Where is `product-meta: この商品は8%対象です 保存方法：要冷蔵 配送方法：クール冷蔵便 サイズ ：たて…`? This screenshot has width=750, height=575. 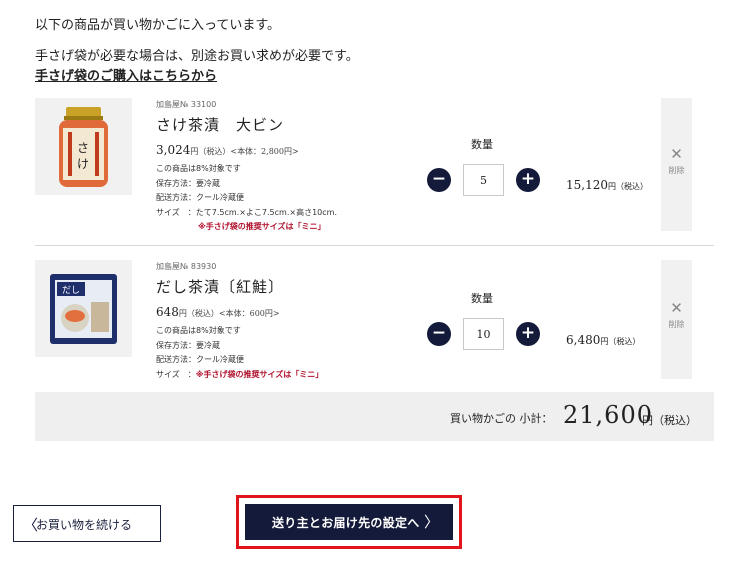 product-meta: この商品は8%対象です 保存方法：要冷蔵 配送方法：クール冷蔵便 サイズ ：たて… is located at coordinates (246, 198).